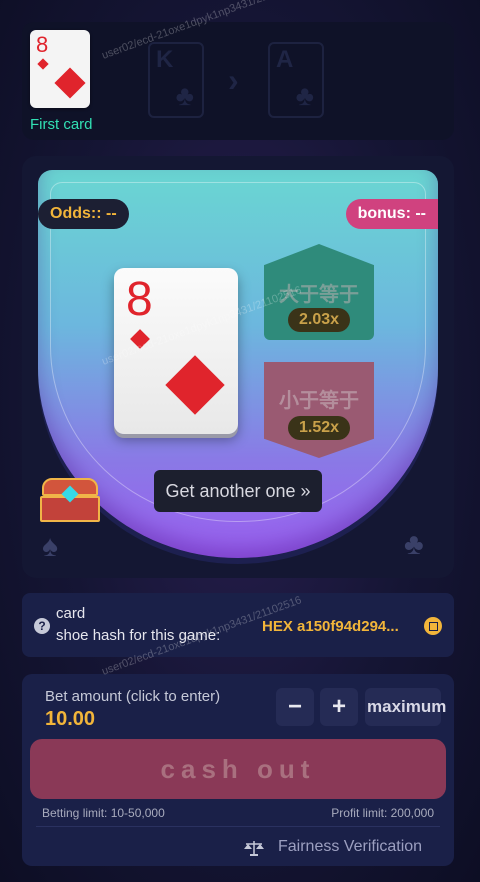 The height and width of the screenshot is (882, 480). What do you see at coordinates (405, 707) in the screenshot?
I see `max-bet-button: maximum` at bounding box center [405, 707].